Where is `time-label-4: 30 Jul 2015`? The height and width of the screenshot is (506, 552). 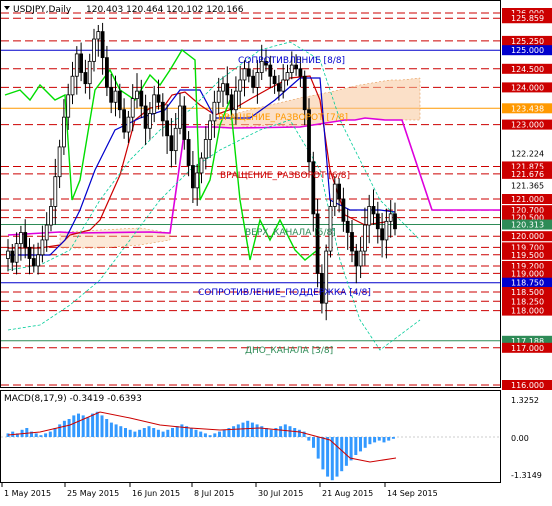 time-label-4: 30 Jul 2015 is located at coordinates (280, 493).